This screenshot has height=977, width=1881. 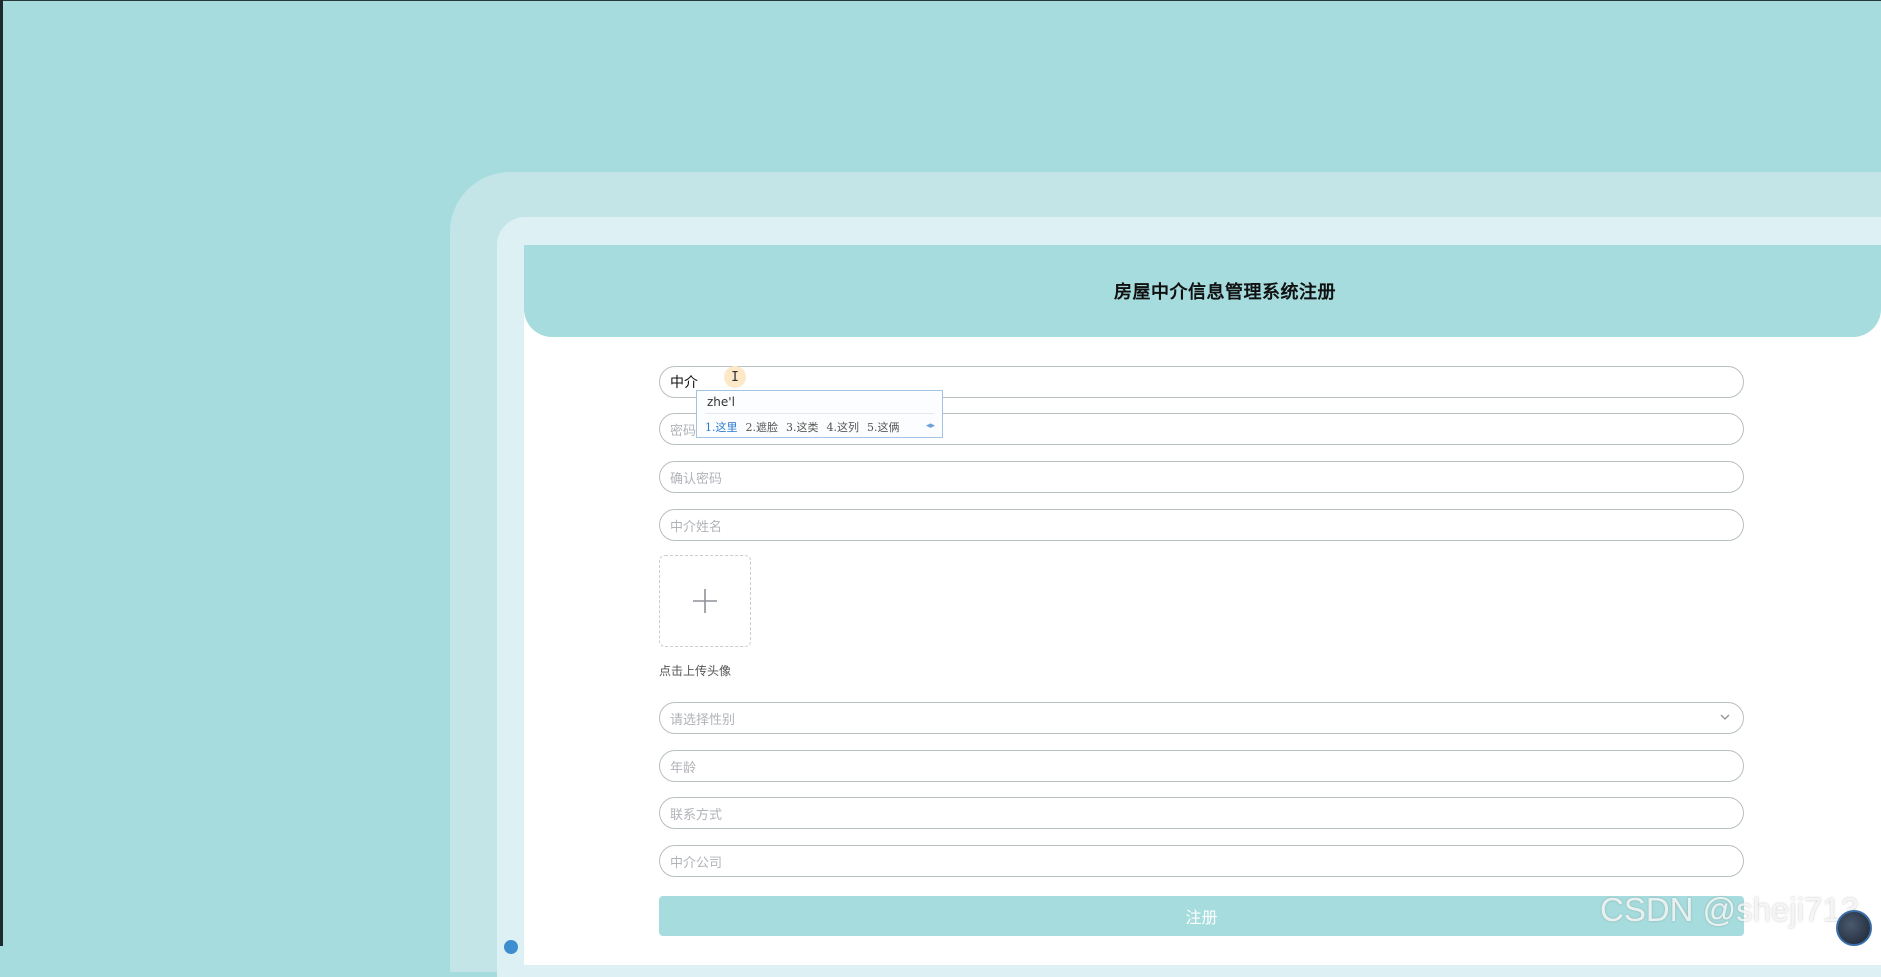 What do you see at coordinates (696, 863) in the screenshot?
I see `company-placeholder: 中介公司` at bounding box center [696, 863].